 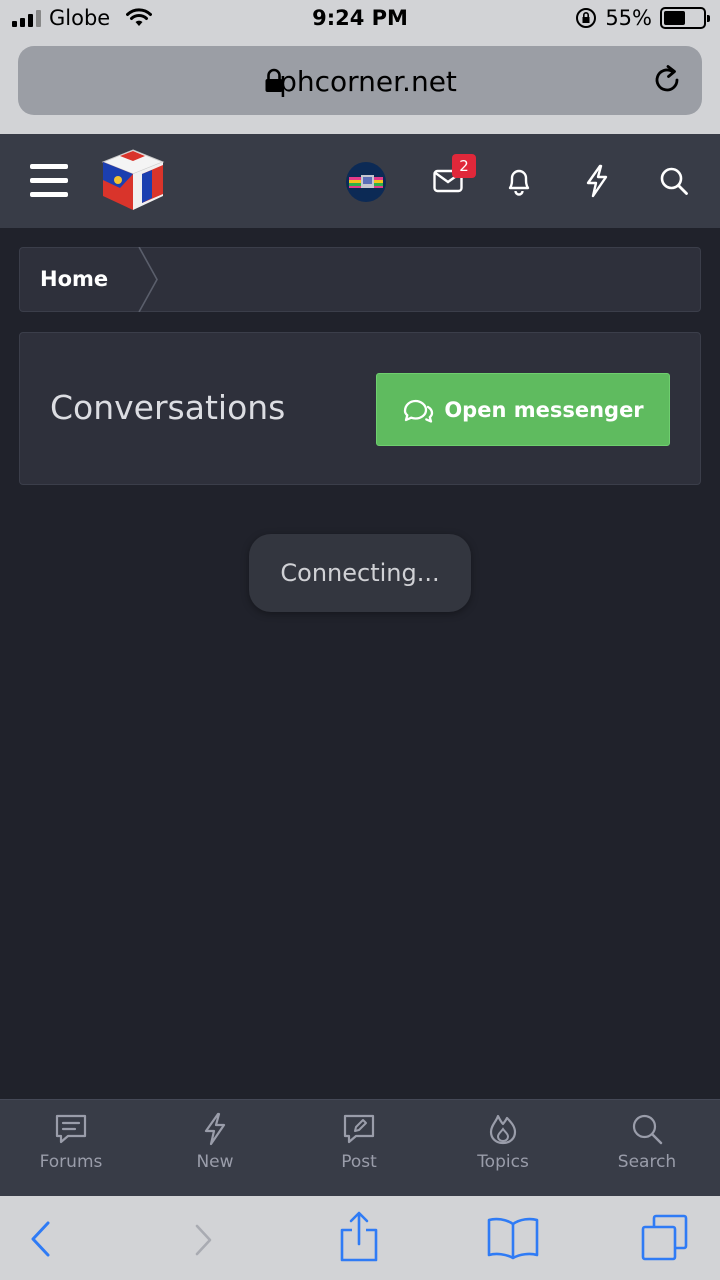 What do you see at coordinates (71, 1129) in the screenshot?
I see `forums-icon` at bounding box center [71, 1129].